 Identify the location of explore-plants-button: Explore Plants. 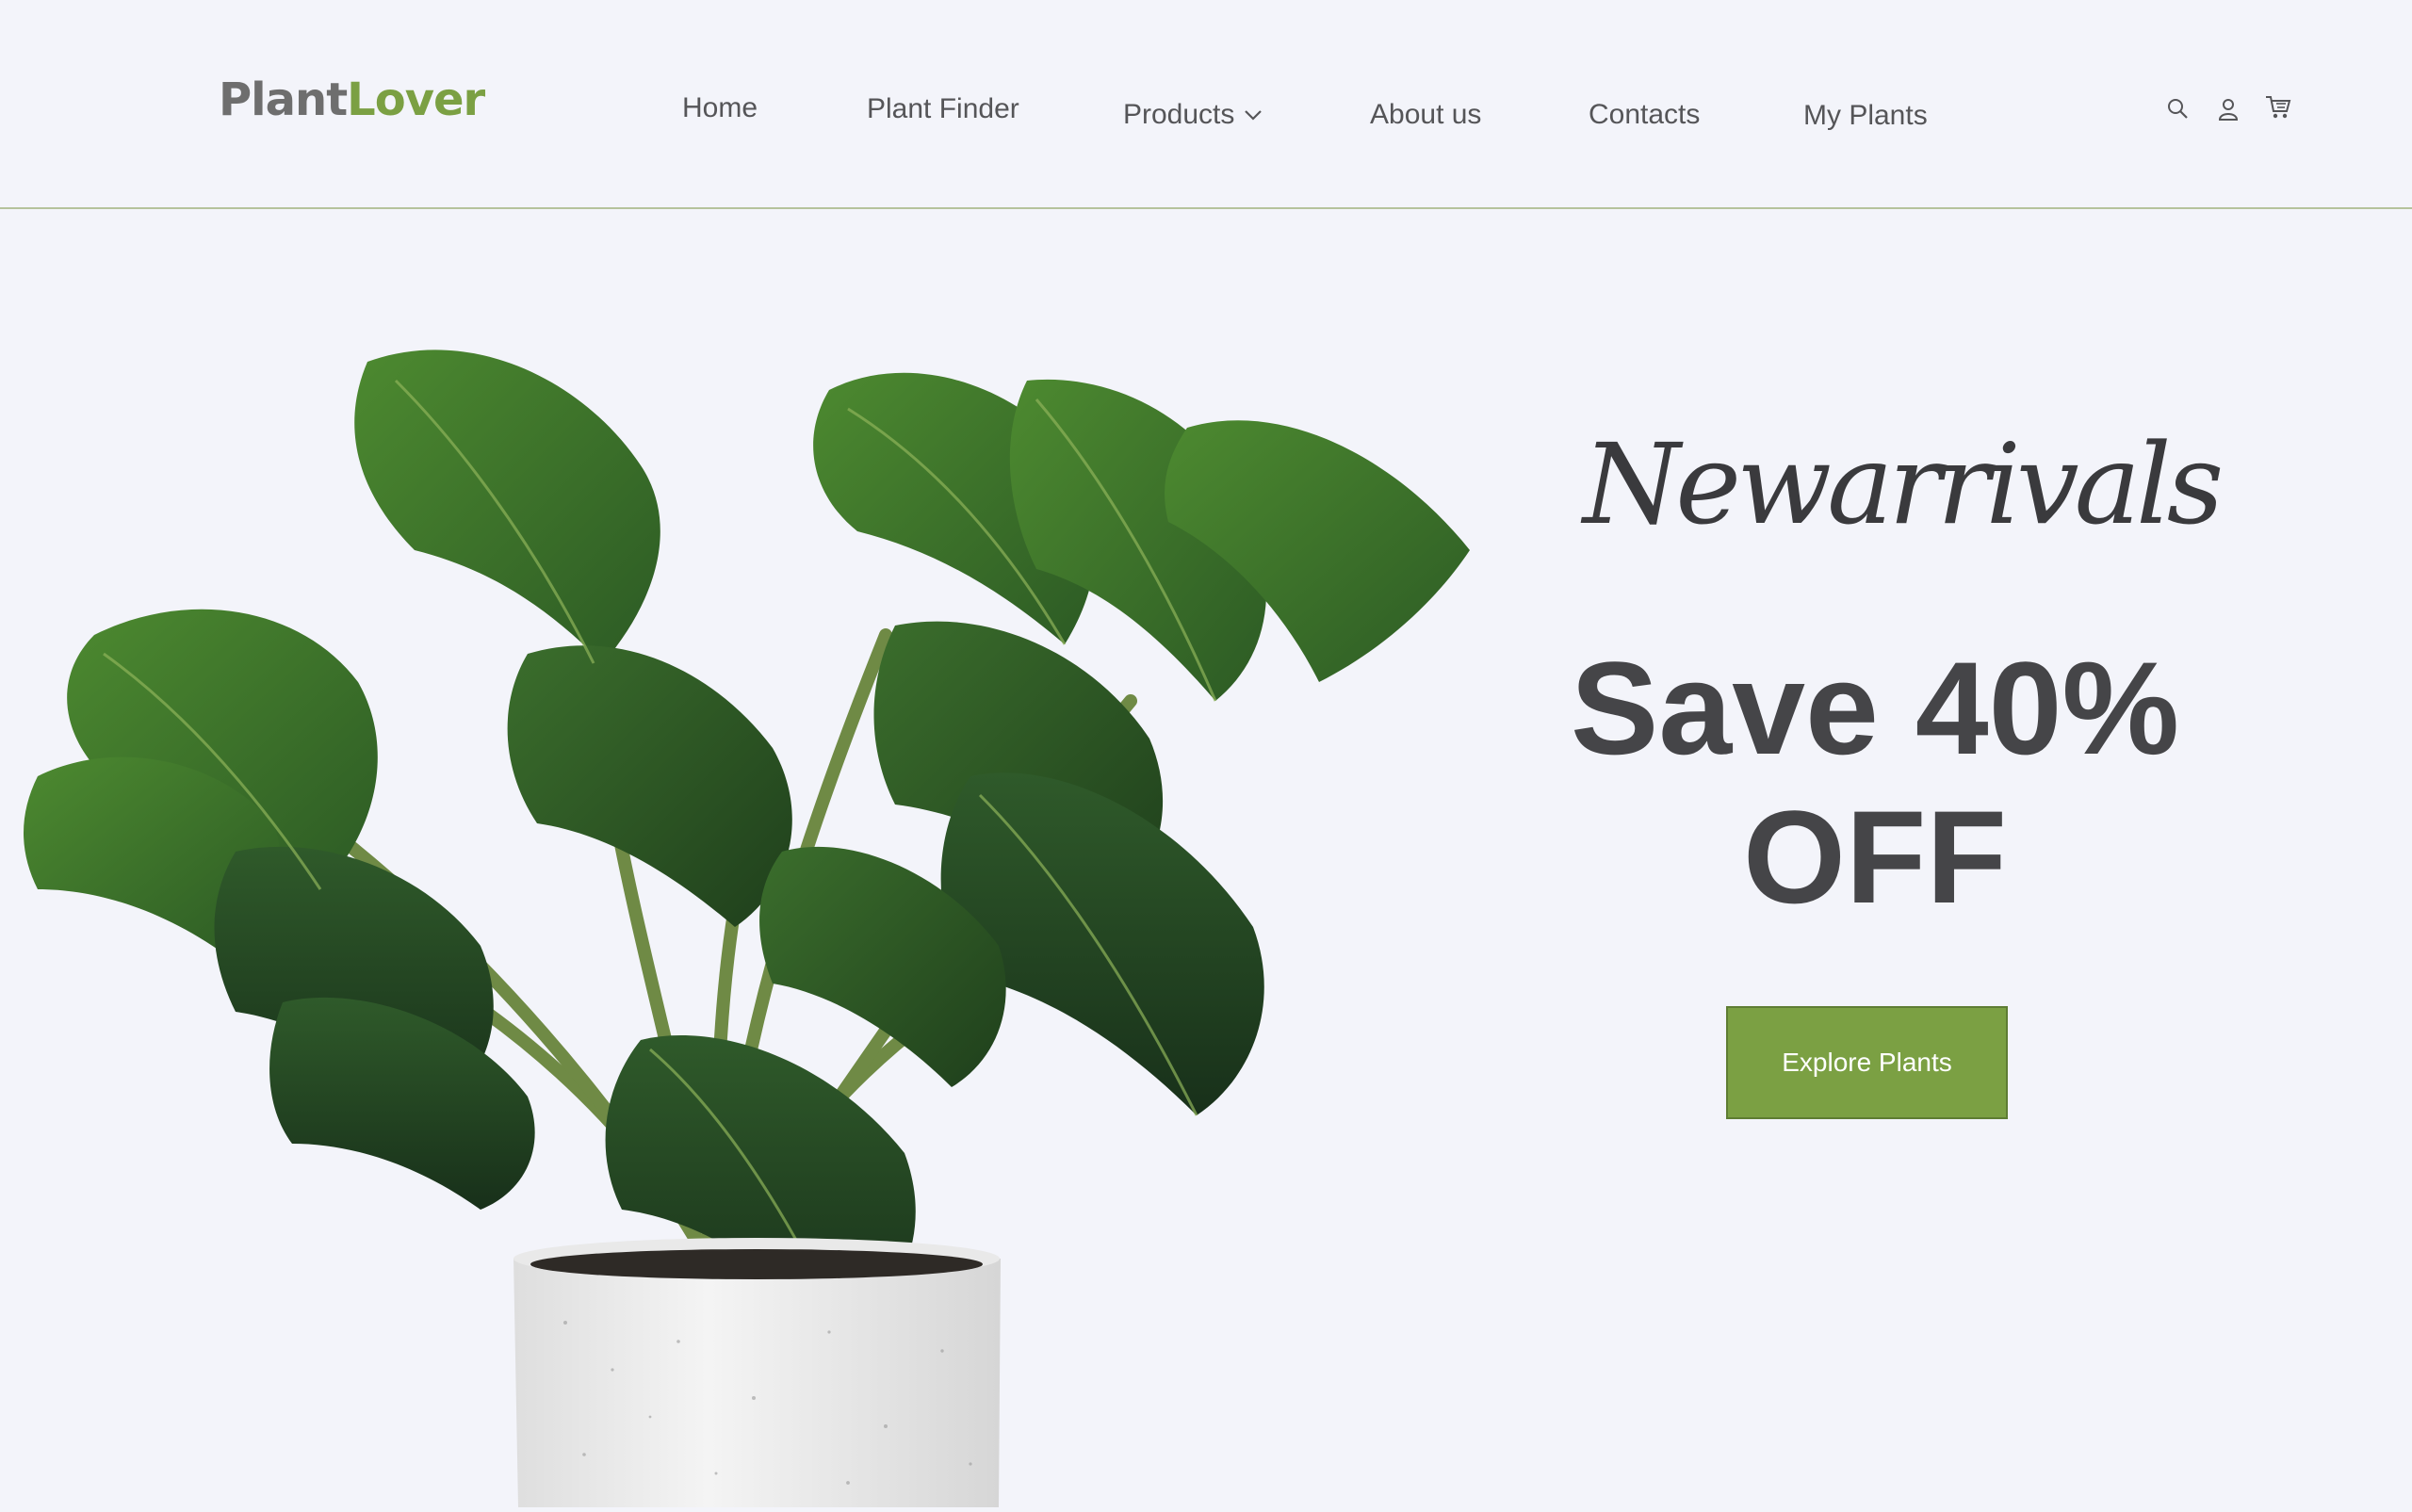
(1867, 1062).